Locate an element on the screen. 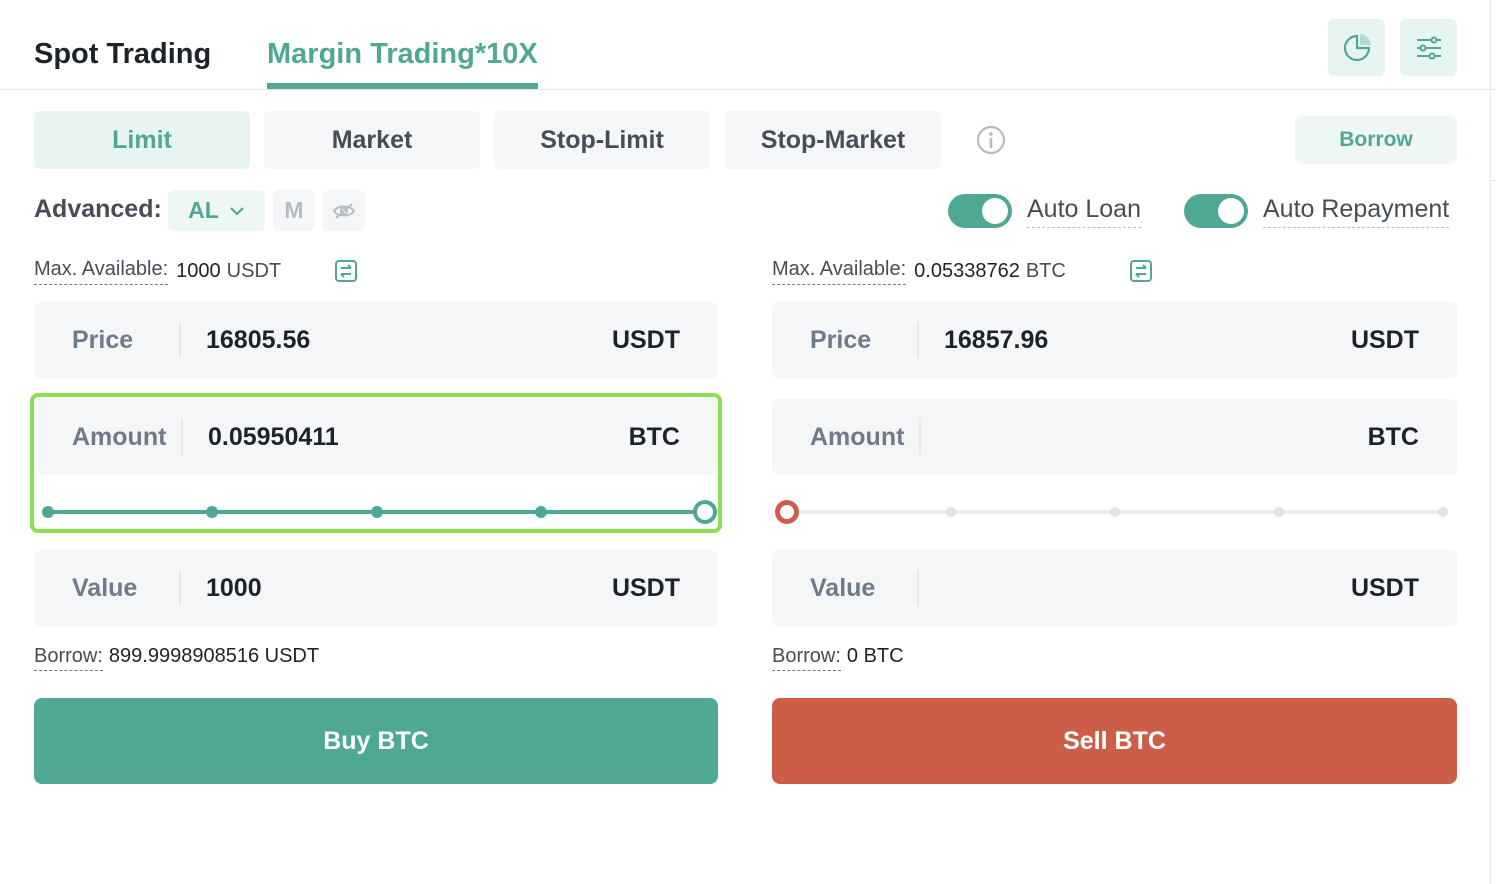 The image size is (1496, 884). advanced-mode-value: AL is located at coordinates (203, 210).